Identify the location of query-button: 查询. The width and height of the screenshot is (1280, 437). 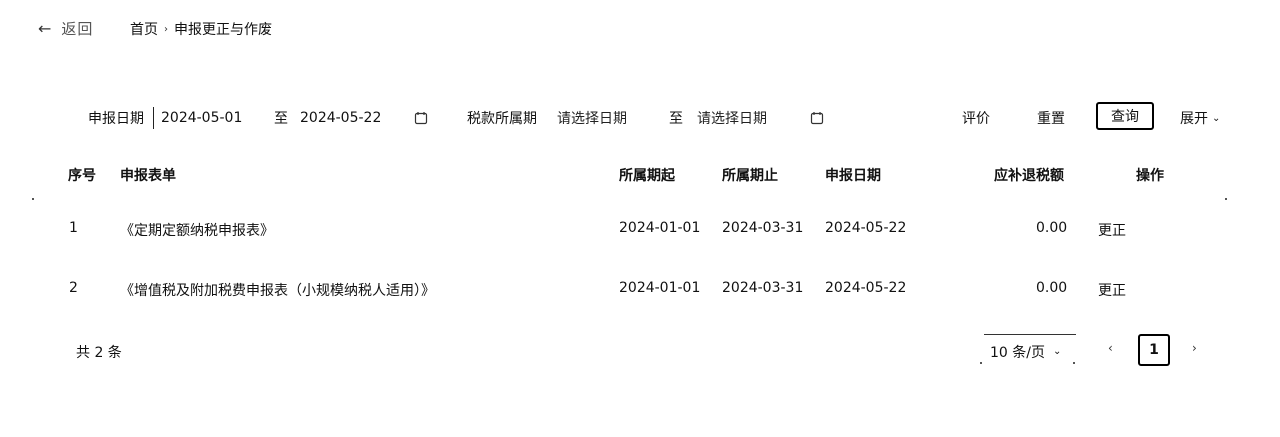
(1125, 116).